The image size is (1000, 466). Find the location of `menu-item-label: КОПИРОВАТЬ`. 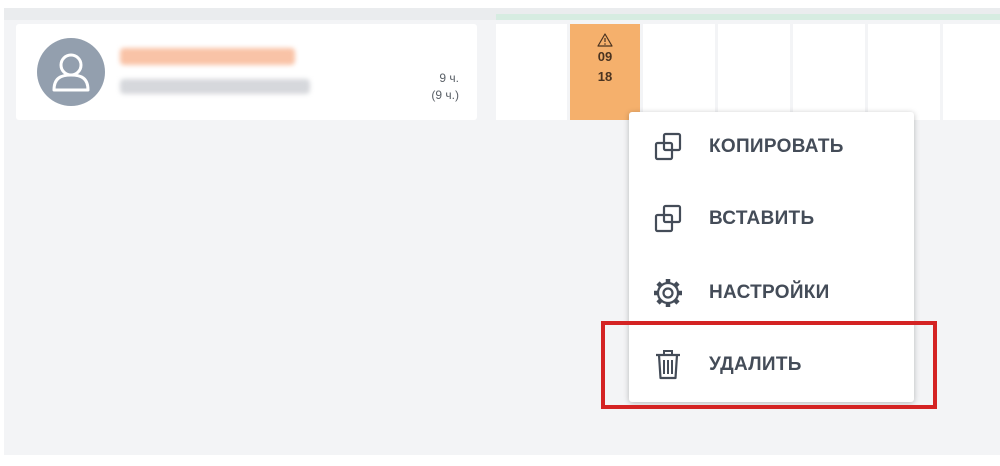

menu-item-label: КОПИРОВАТЬ is located at coordinates (776, 146).